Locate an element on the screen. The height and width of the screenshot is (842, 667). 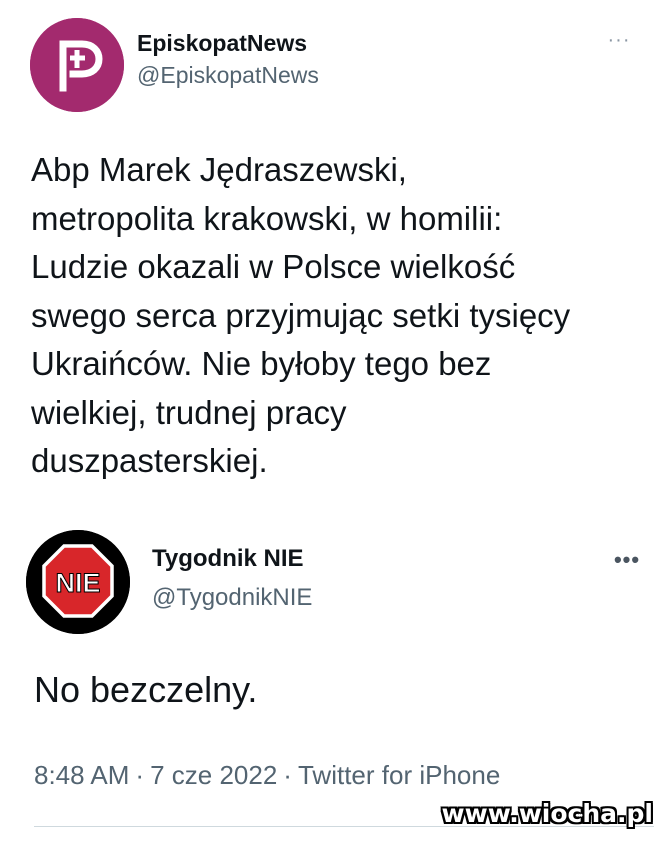
avatar is located at coordinates (77, 65).